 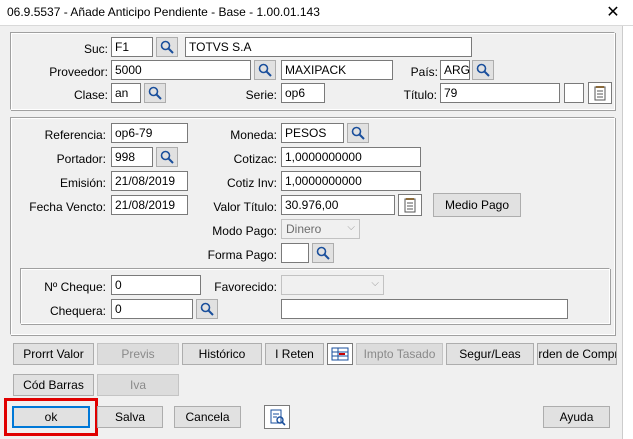 I want to click on emision-label: Emisión:, so click(x=82, y=183).